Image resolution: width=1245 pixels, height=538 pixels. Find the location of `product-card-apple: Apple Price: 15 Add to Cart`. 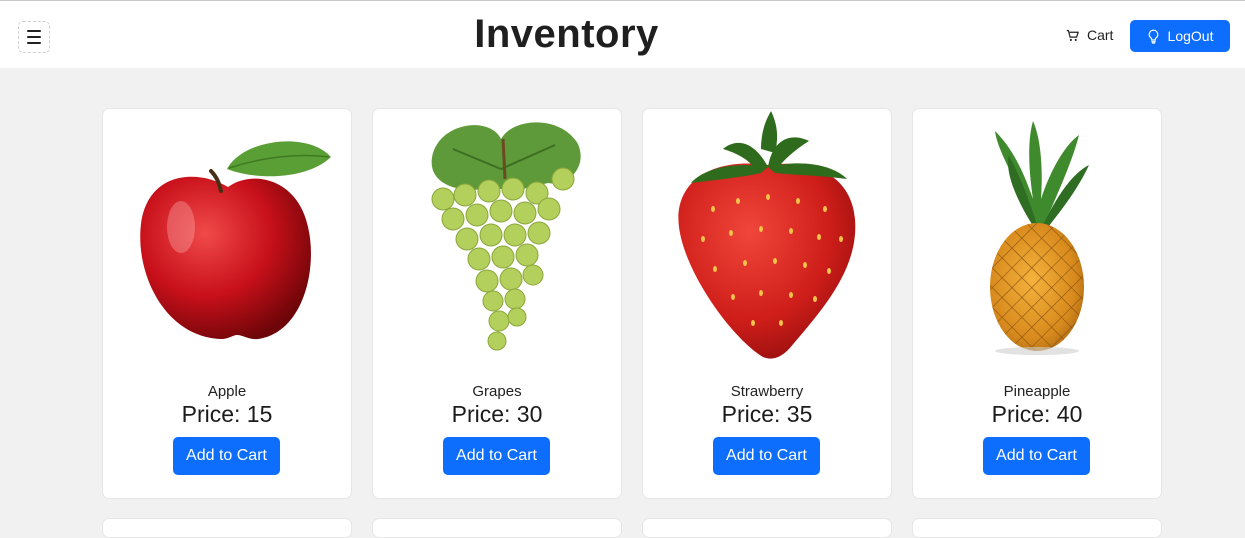

product-card-apple: Apple Price: 15 Add to Cart is located at coordinates (227, 303).